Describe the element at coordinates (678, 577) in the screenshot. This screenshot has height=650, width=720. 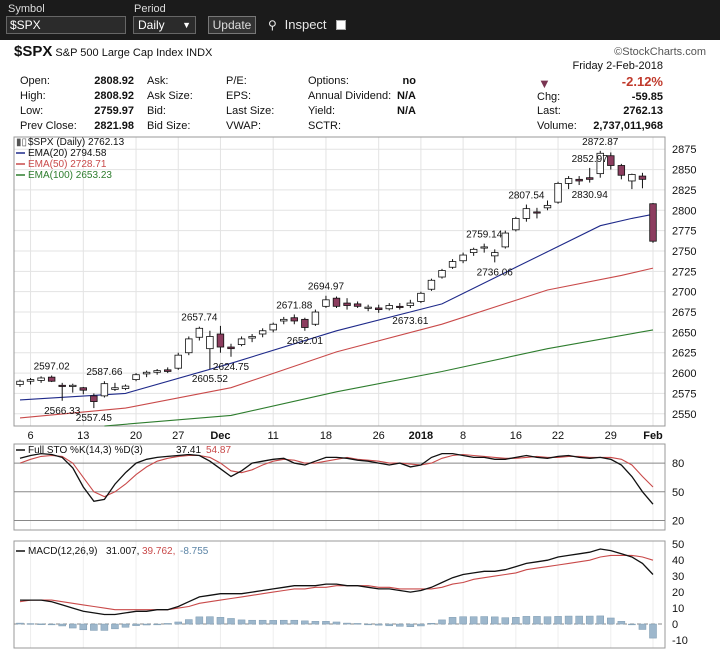
I see `macd-tick-label: 30` at that location.